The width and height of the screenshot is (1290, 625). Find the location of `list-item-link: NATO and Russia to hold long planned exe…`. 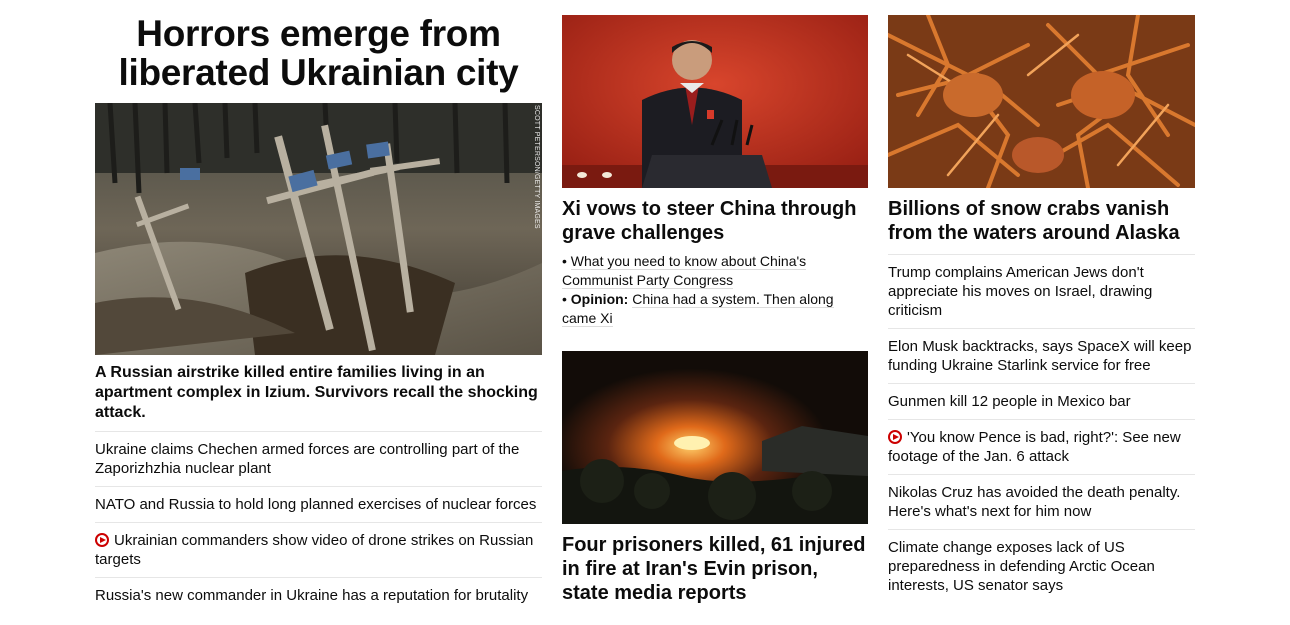

list-item-link: NATO and Russia to hold long planned exe… is located at coordinates (315, 504).